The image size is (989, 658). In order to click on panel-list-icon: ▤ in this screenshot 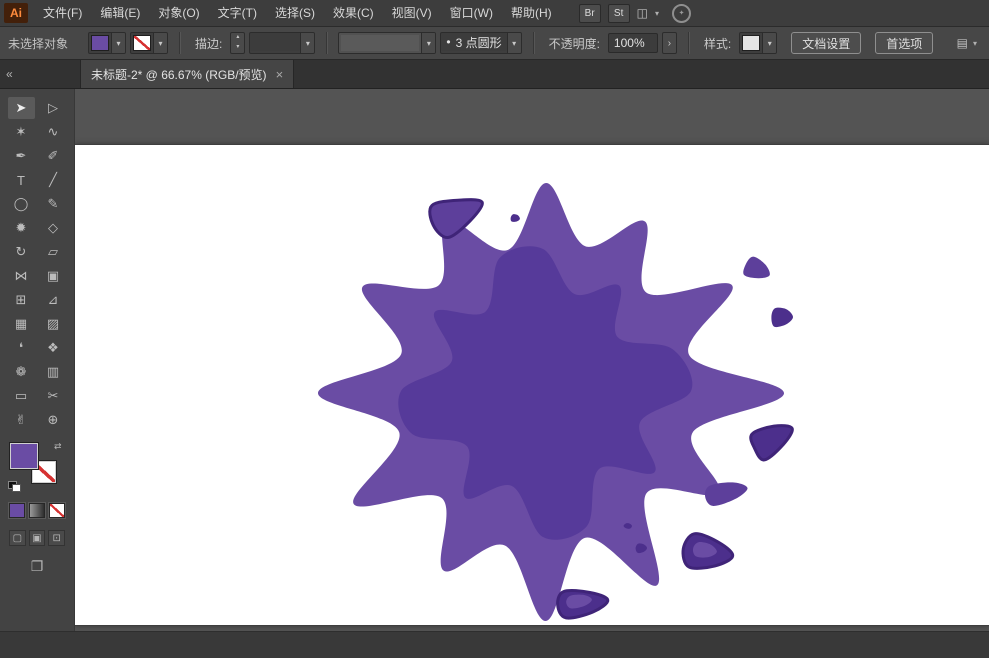, I will do `click(962, 43)`.